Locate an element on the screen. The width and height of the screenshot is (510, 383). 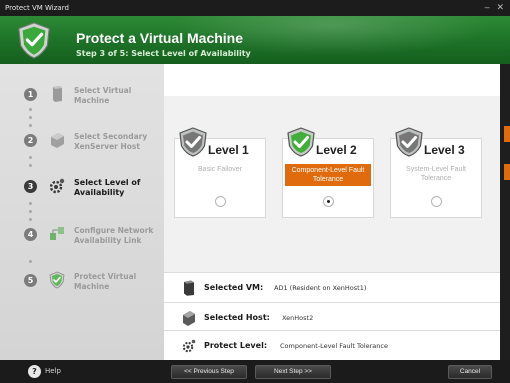
step-number: 5 is located at coordinates (30, 280).